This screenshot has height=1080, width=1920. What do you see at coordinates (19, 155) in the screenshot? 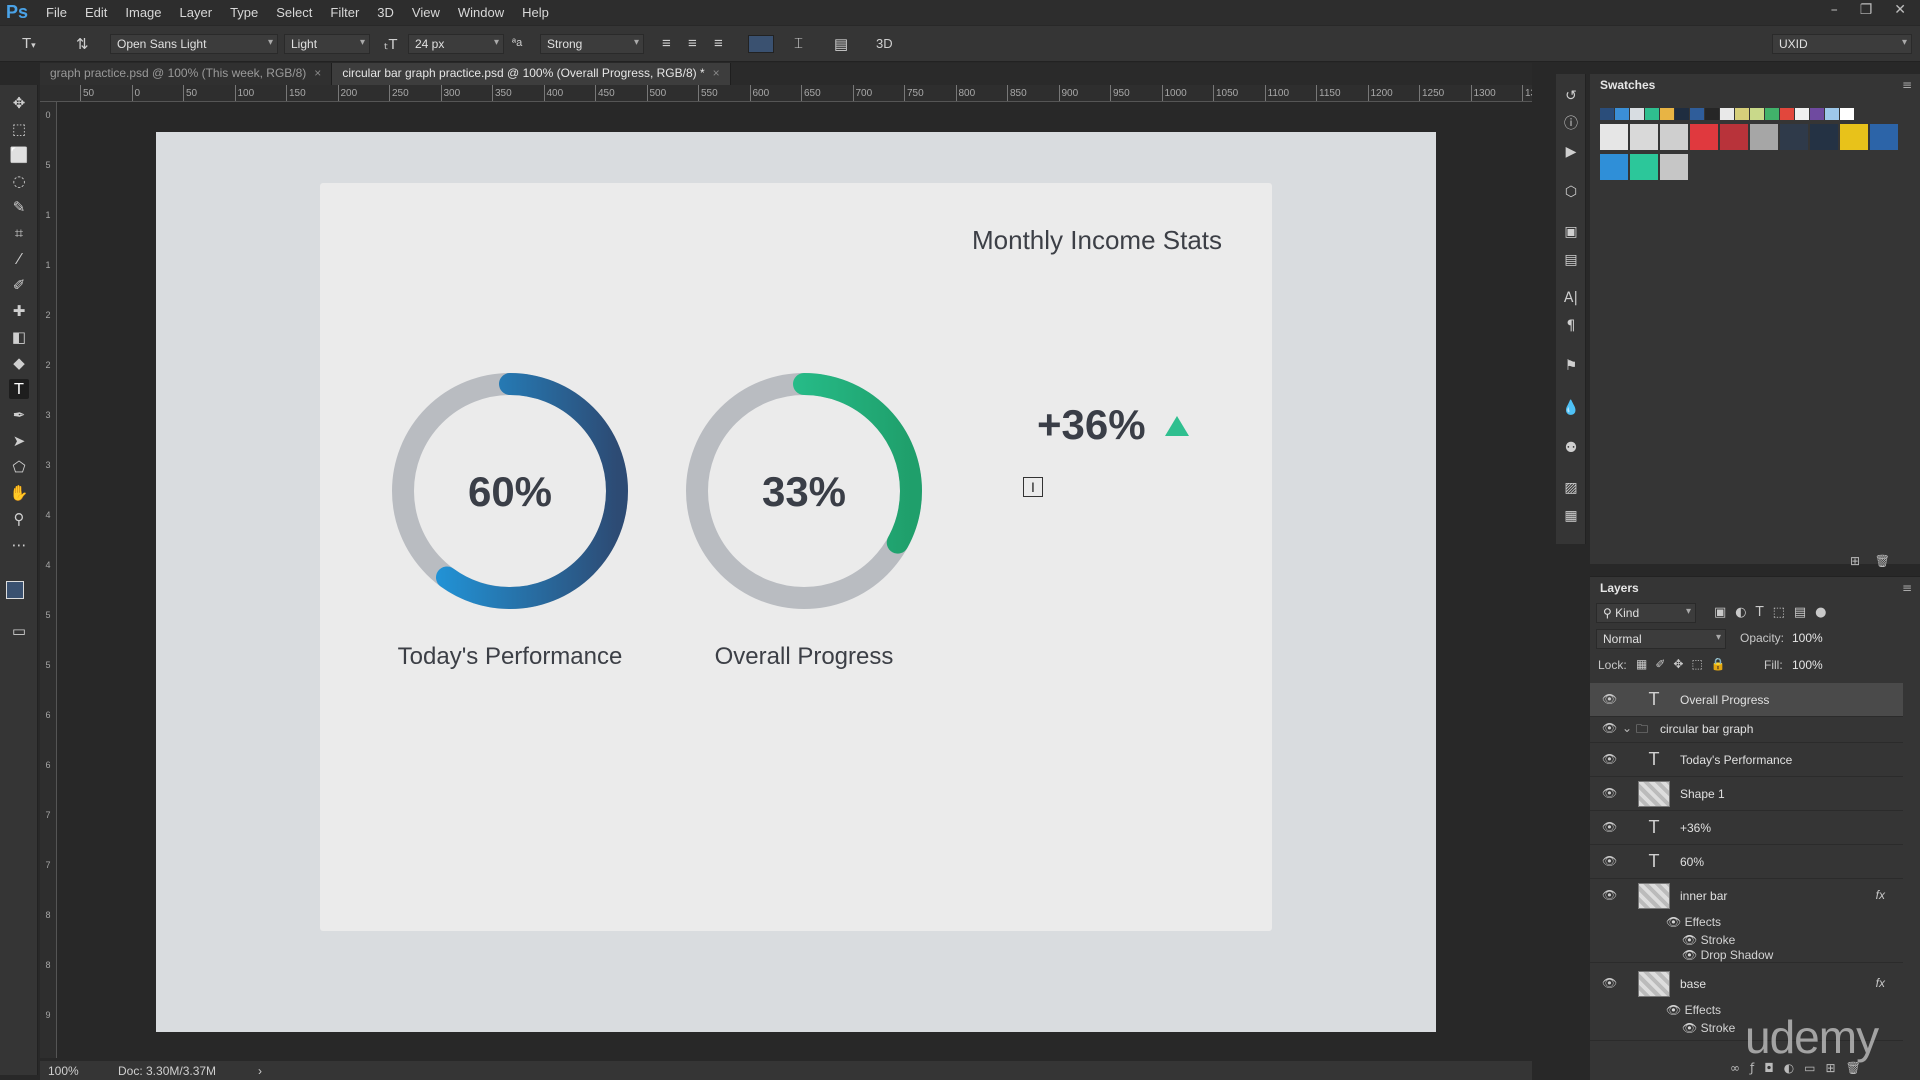
I see `marquee-tool-icon: ⬜` at bounding box center [19, 155].